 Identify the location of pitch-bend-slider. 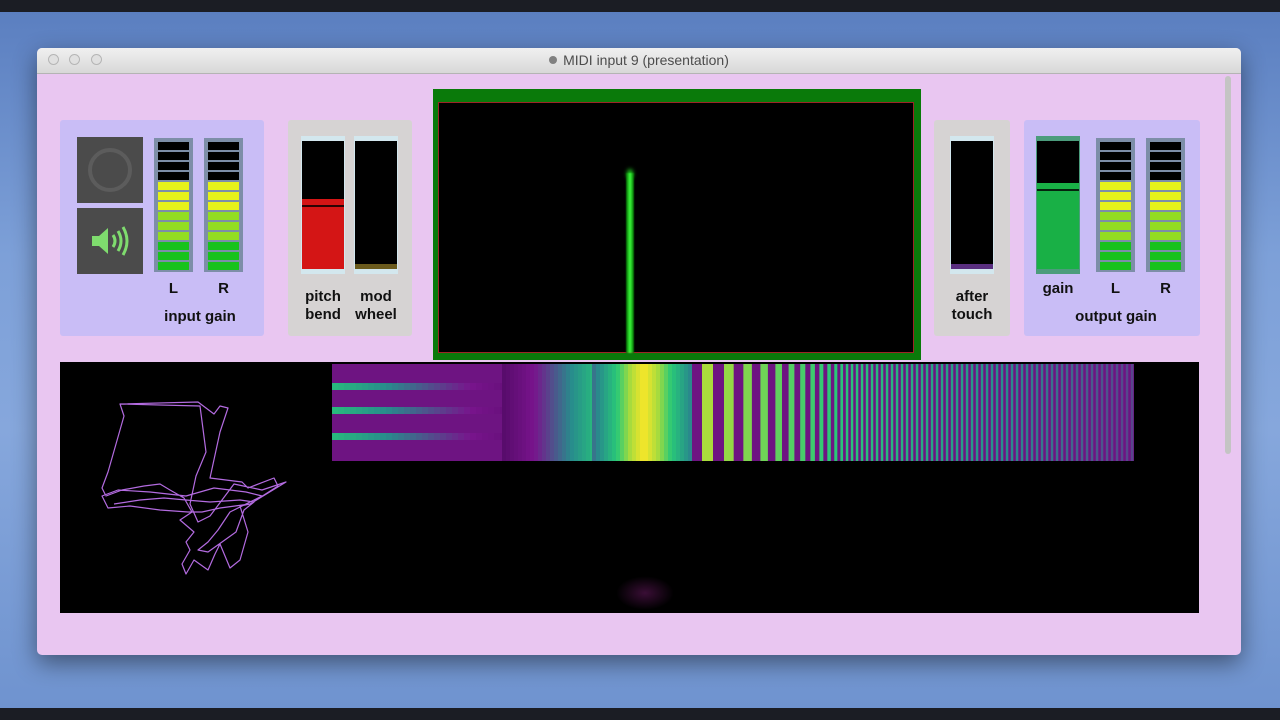
(323, 205).